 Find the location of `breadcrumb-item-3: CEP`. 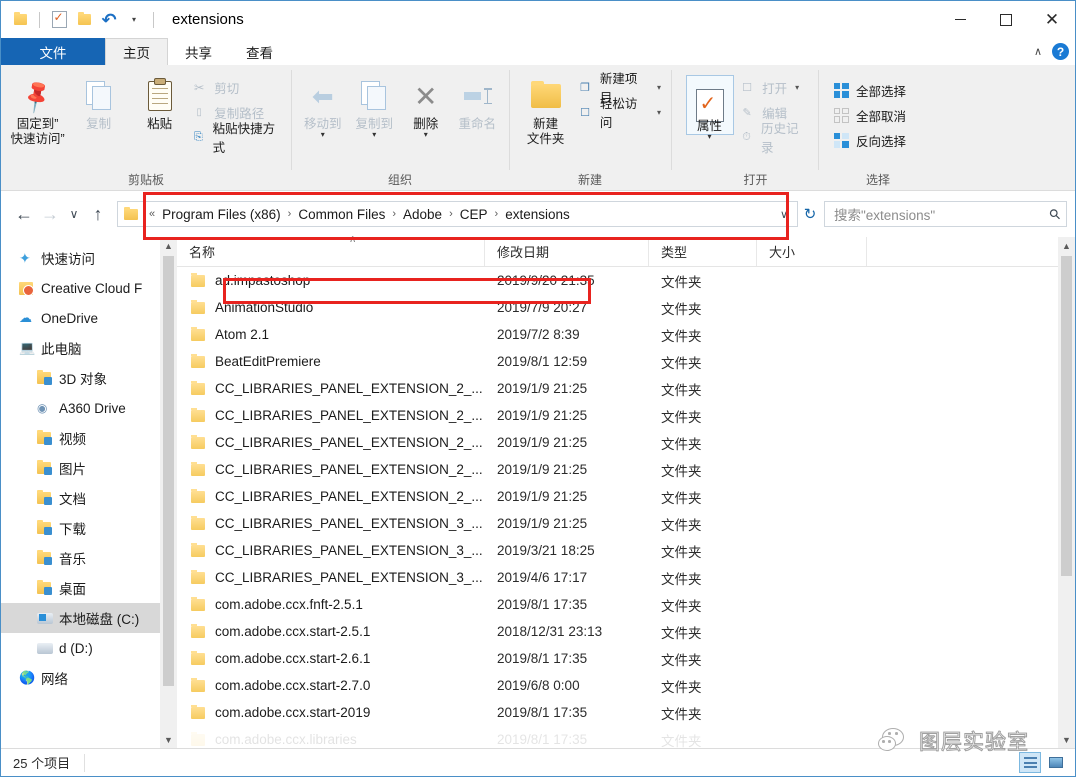

breadcrumb-item-3: CEP is located at coordinates (474, 214).